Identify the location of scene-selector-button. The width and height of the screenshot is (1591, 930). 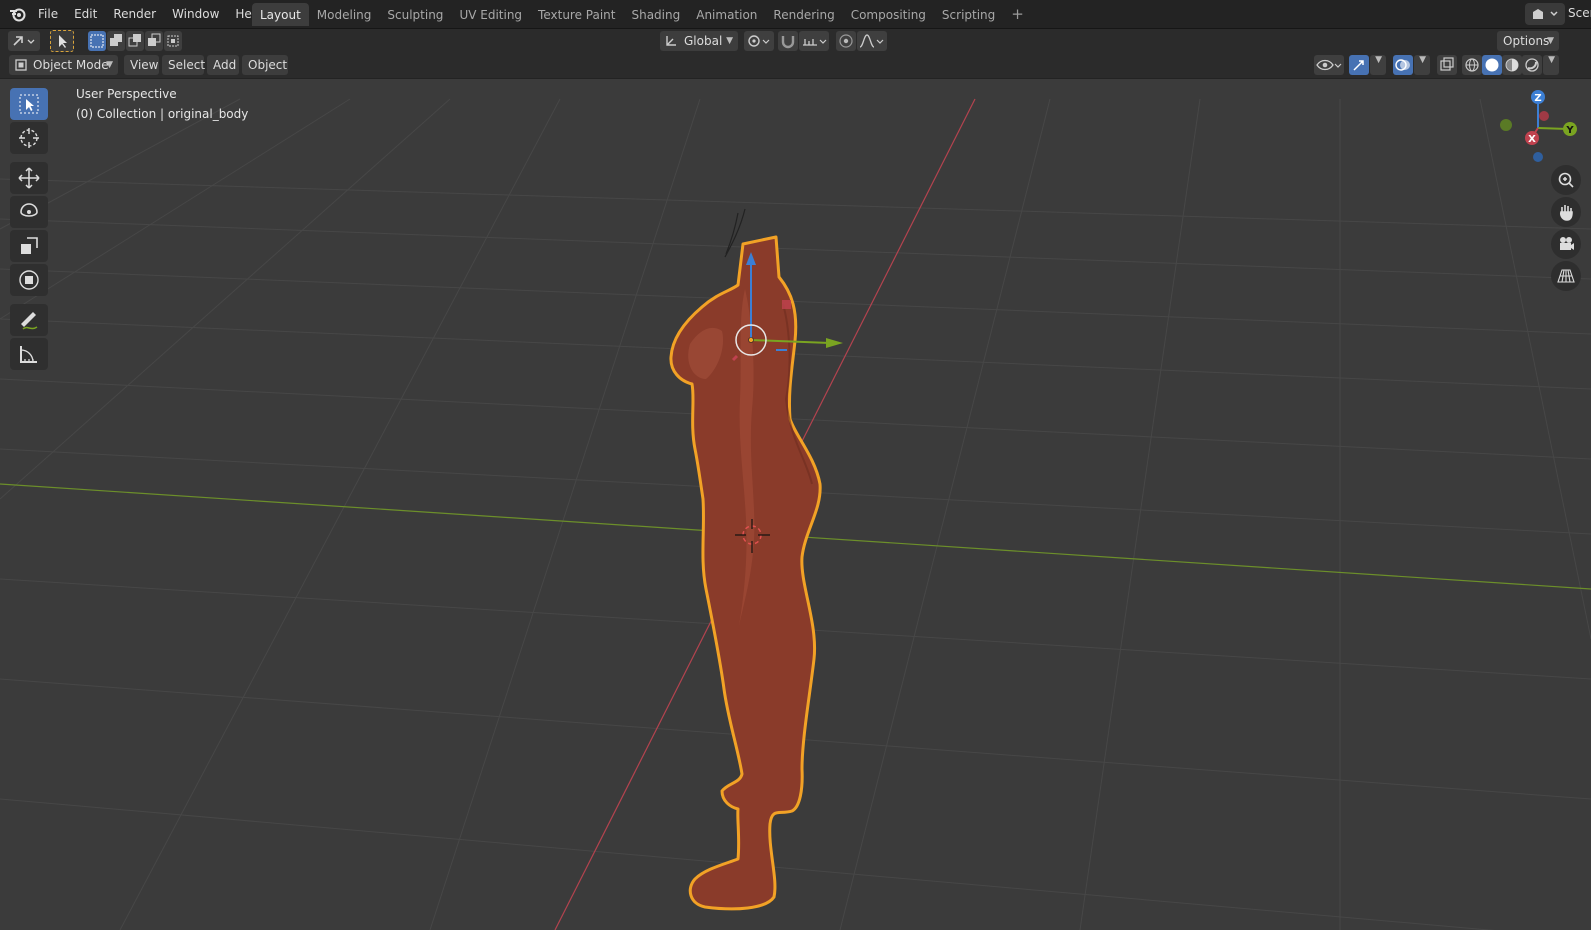
(1545, 14).